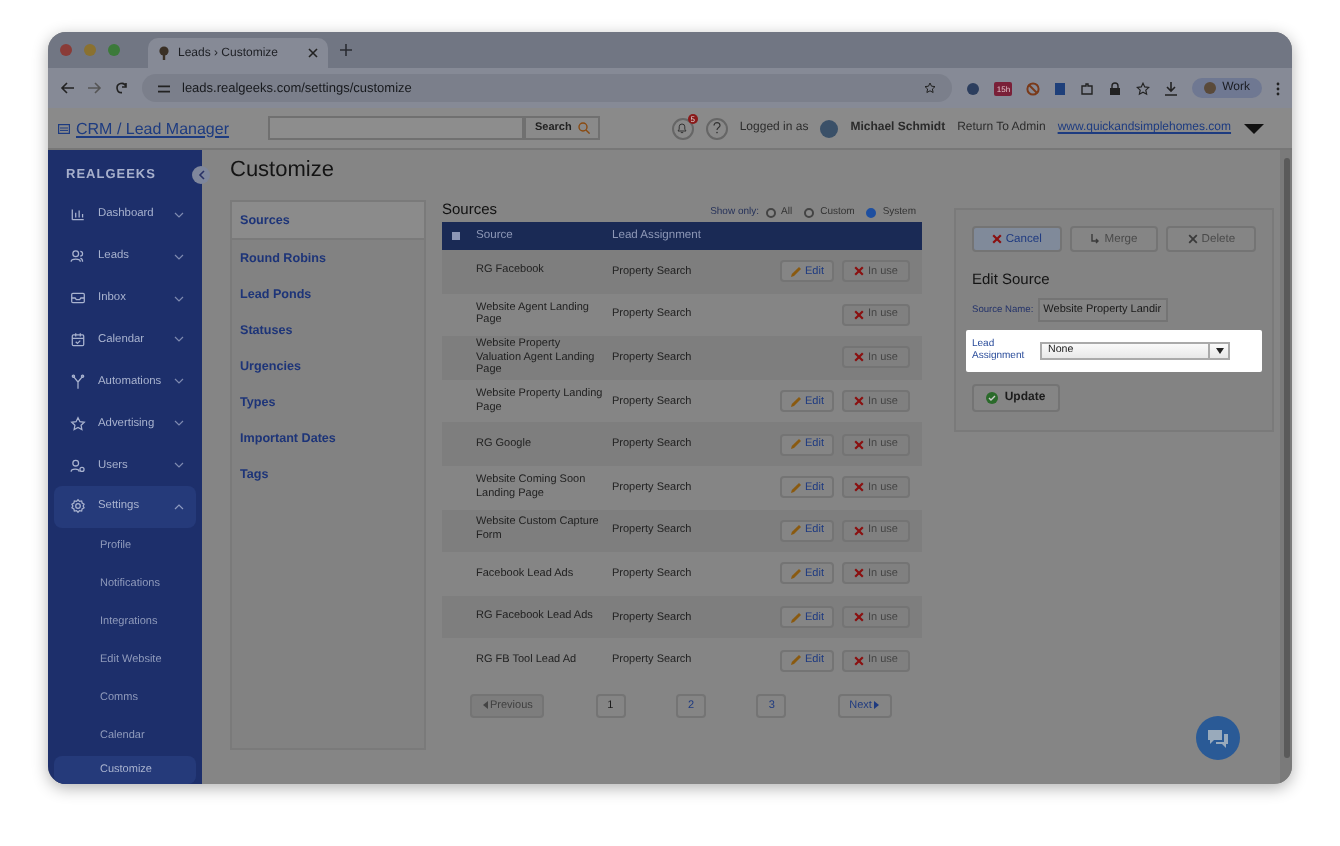  I want to click on select-all-checkbox, so click(456, 236).